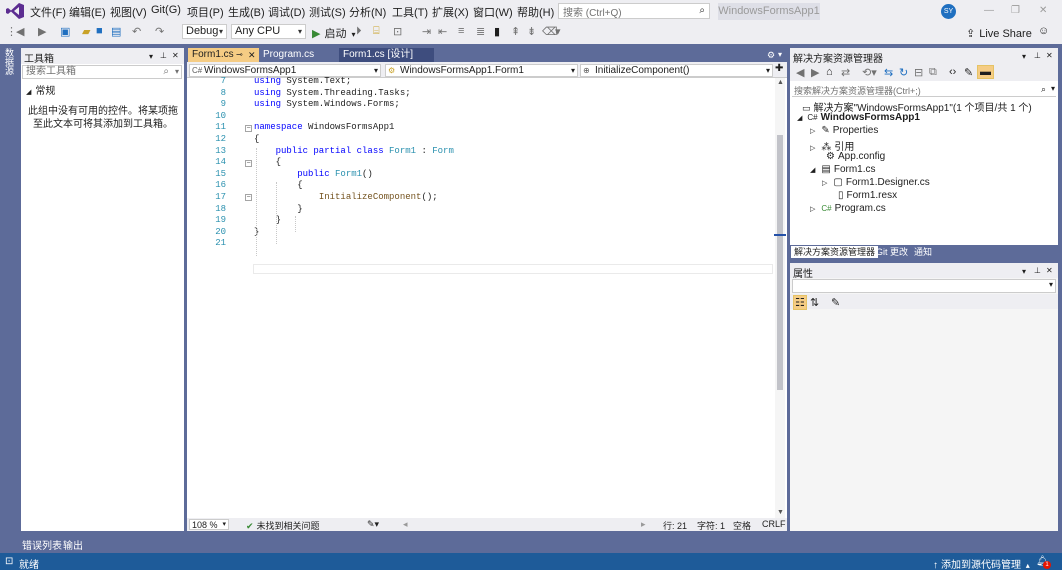  Describe the element at coordinates (324, 127) in the screenshot. I see `code-line: namespace WindowsFormsApp1` at that location.